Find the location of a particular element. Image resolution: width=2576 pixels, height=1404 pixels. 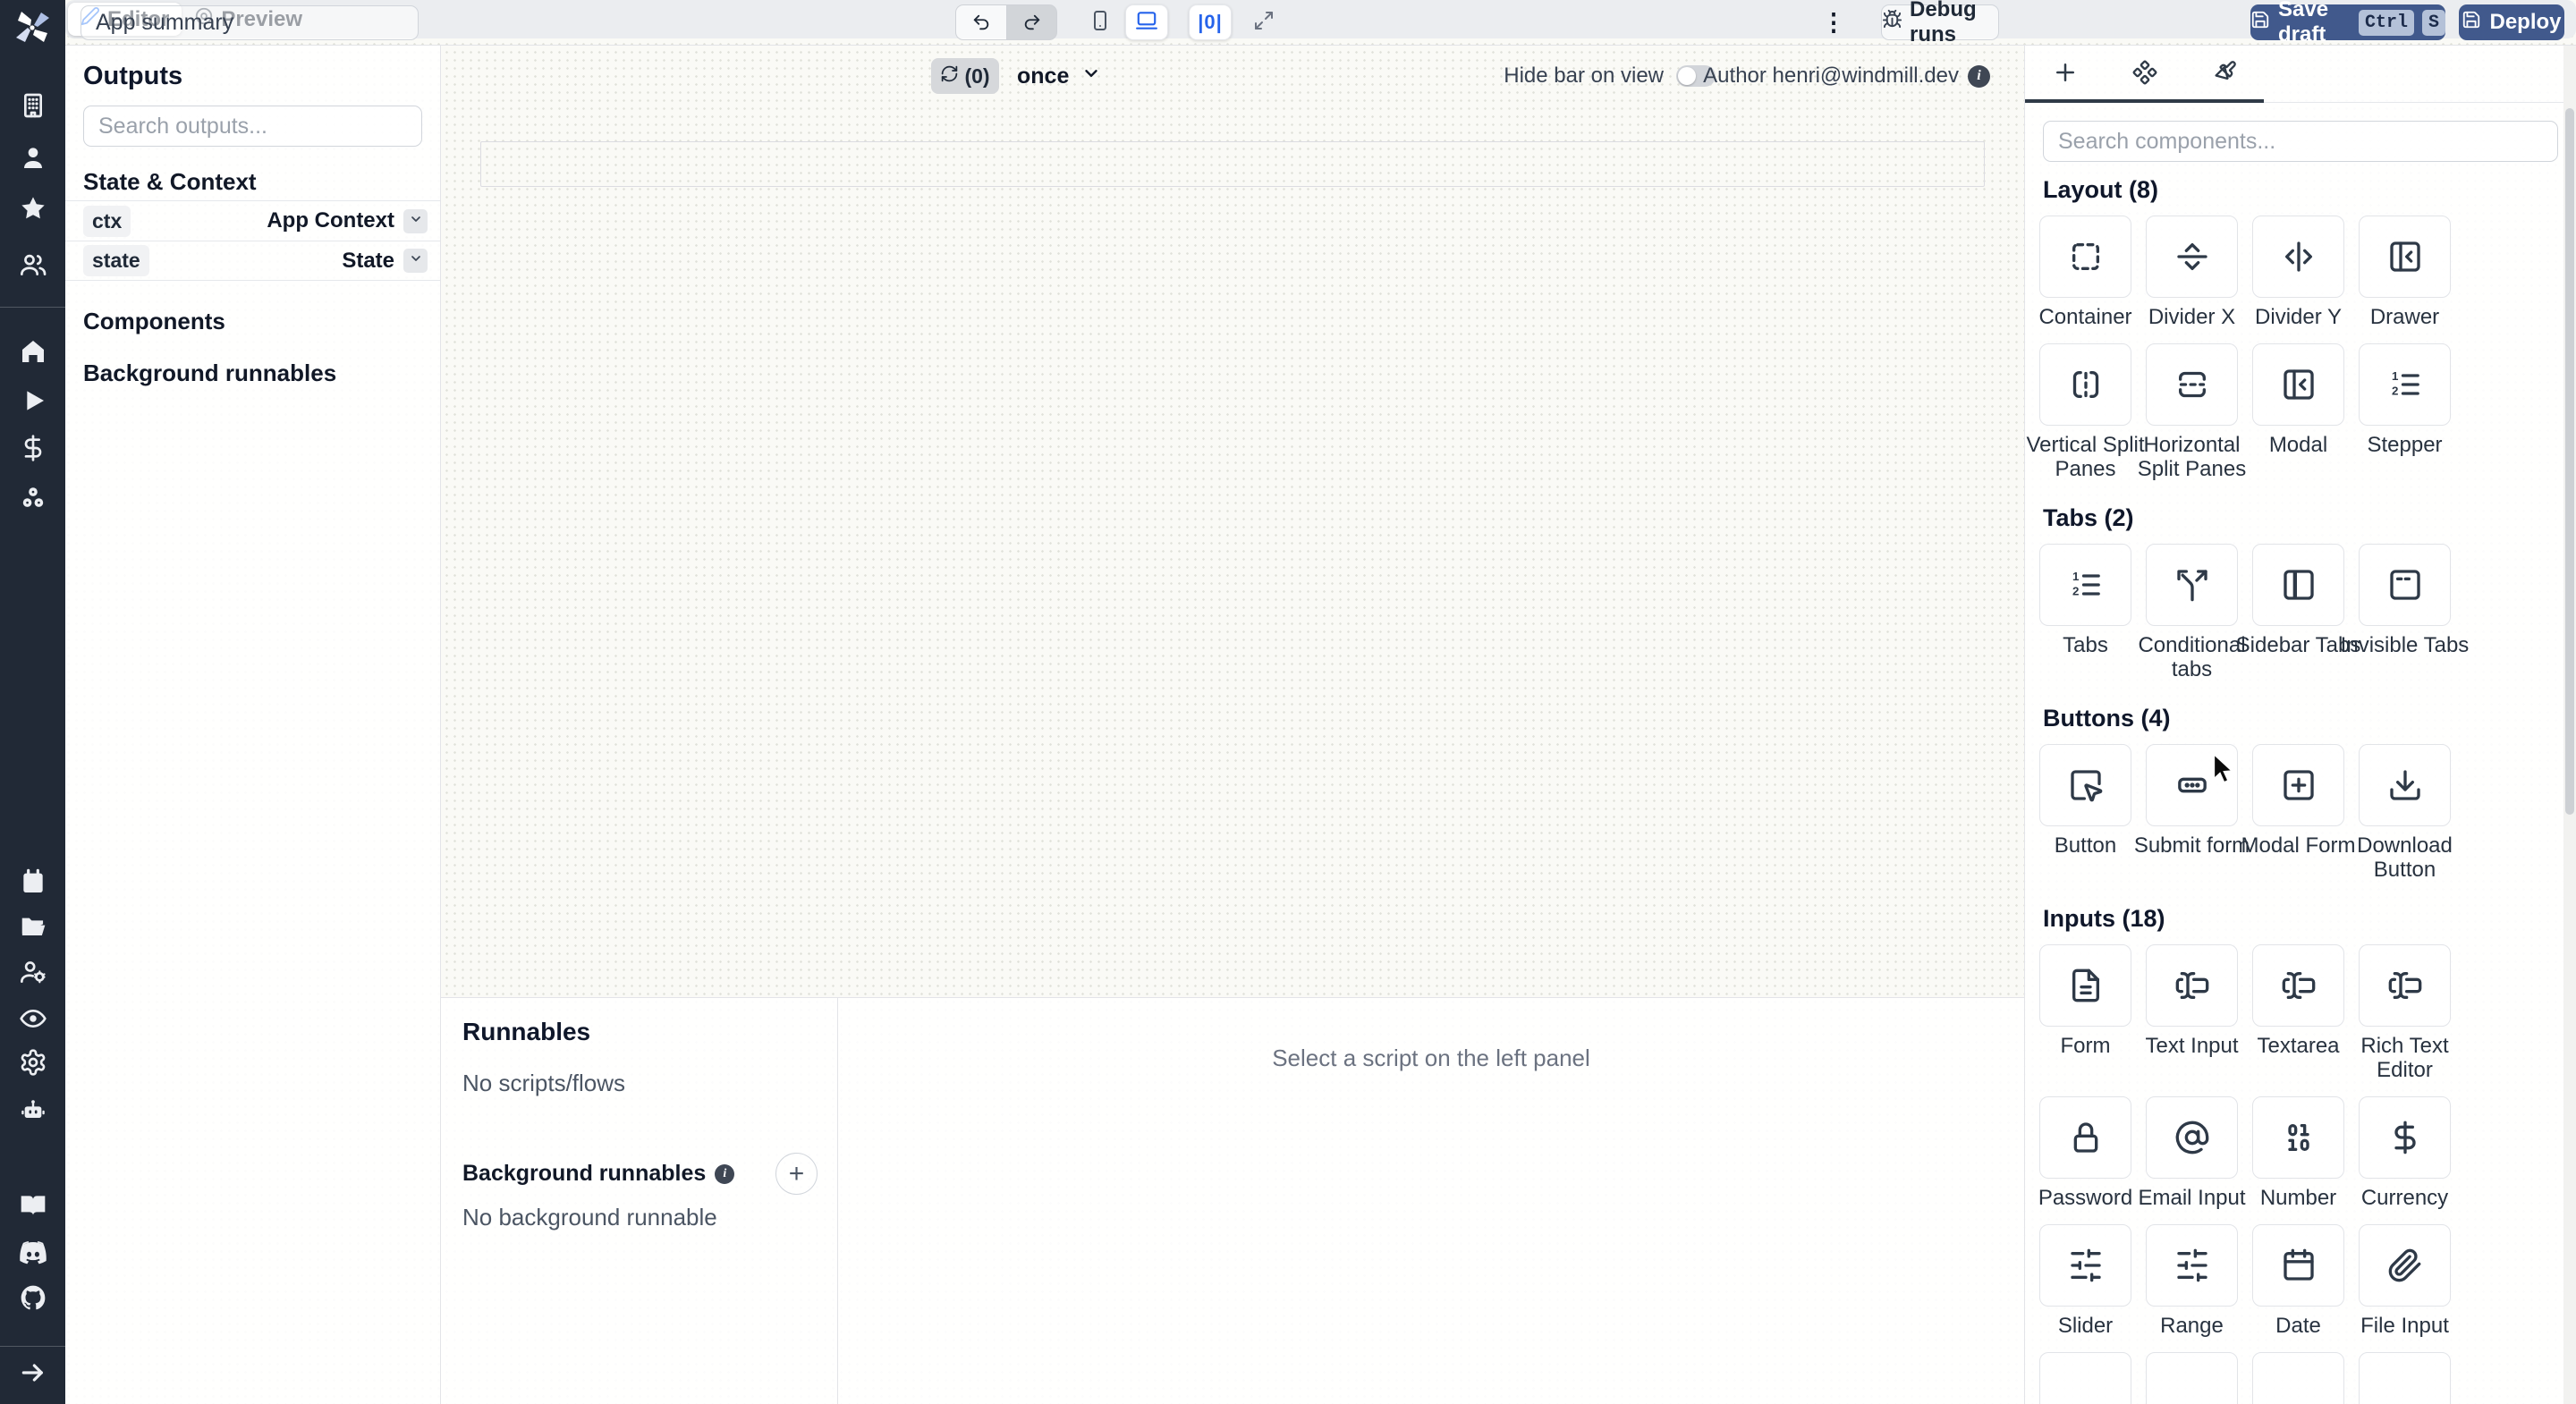

scrollbar-track is located at coordinates (2569, 725).